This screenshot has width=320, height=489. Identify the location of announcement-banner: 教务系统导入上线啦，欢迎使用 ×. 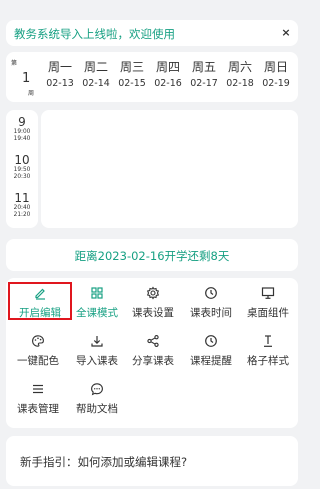
(152, 33).